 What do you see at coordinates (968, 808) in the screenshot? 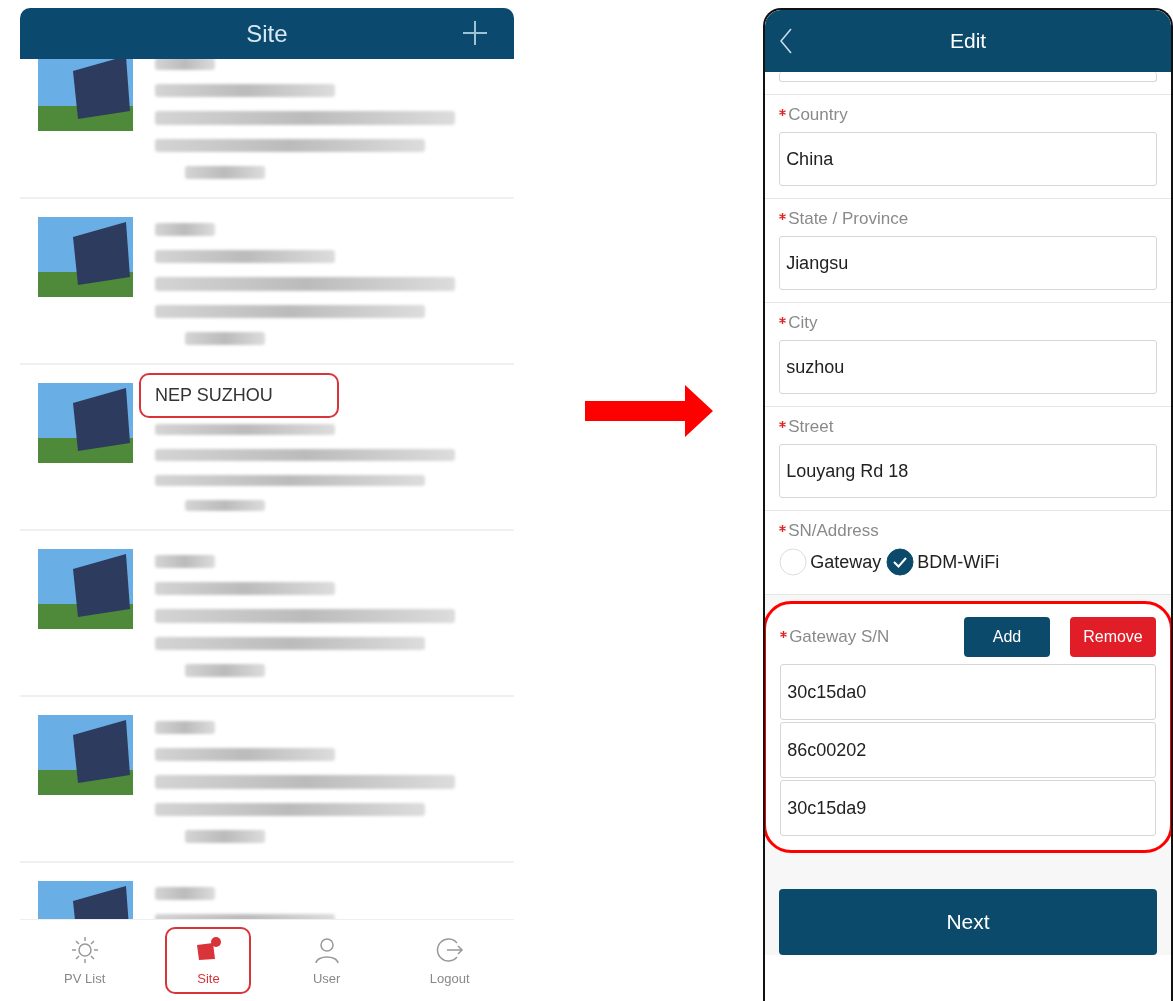
I see `input-field: 30c15da9` at bounding box center [968, 808].